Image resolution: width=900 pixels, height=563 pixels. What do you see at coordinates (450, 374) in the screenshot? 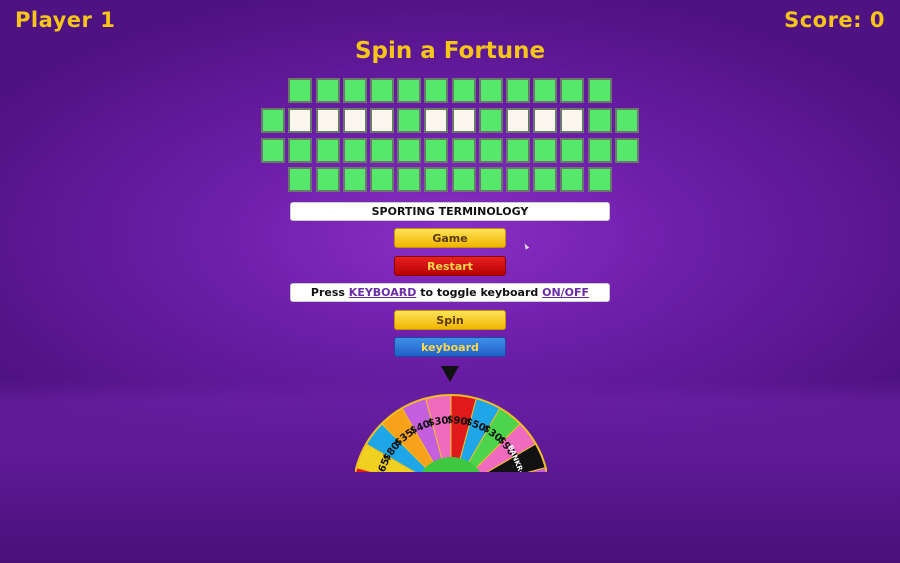
I see `wheel-pointer-icon` at bounding box center [450, 374].